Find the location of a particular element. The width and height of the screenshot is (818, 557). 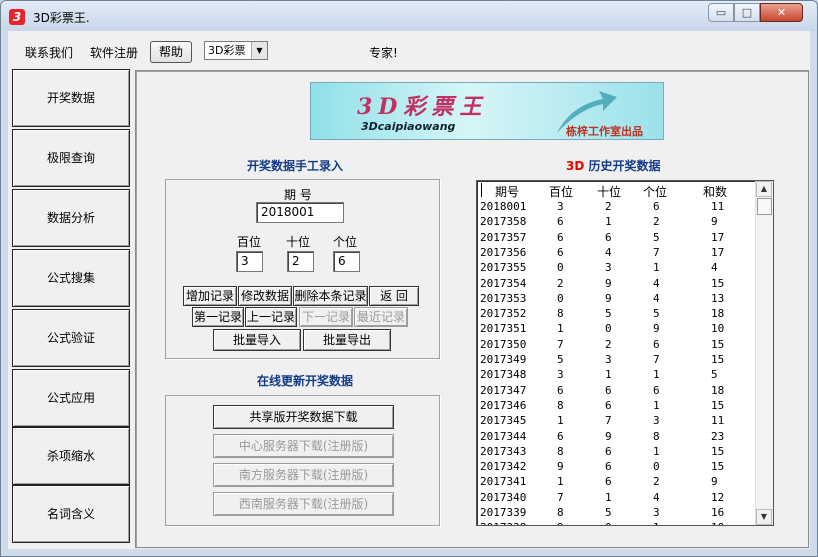

nav-formula-collect: 公式搜集 is located at coordinates (71, 278).